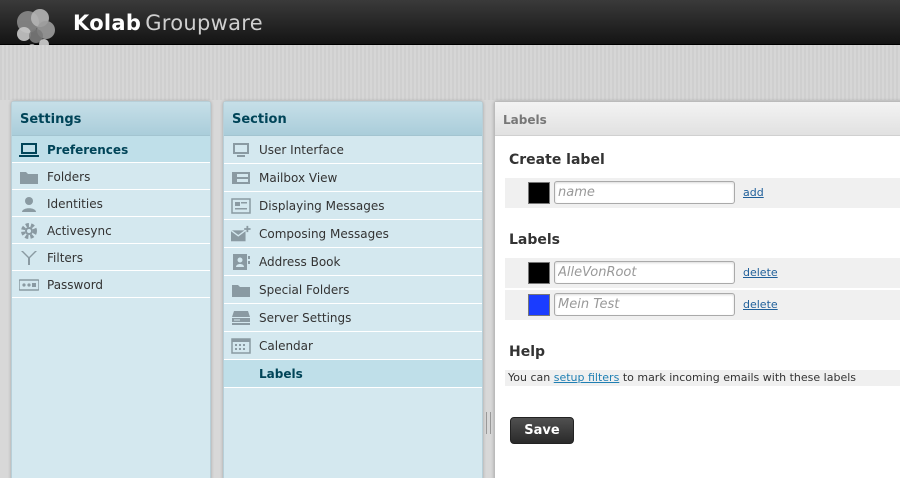 Image resolution: width=900 pixels, height=478 pixels. I want to click on section-item-label: Address Book, so click(300, 262).